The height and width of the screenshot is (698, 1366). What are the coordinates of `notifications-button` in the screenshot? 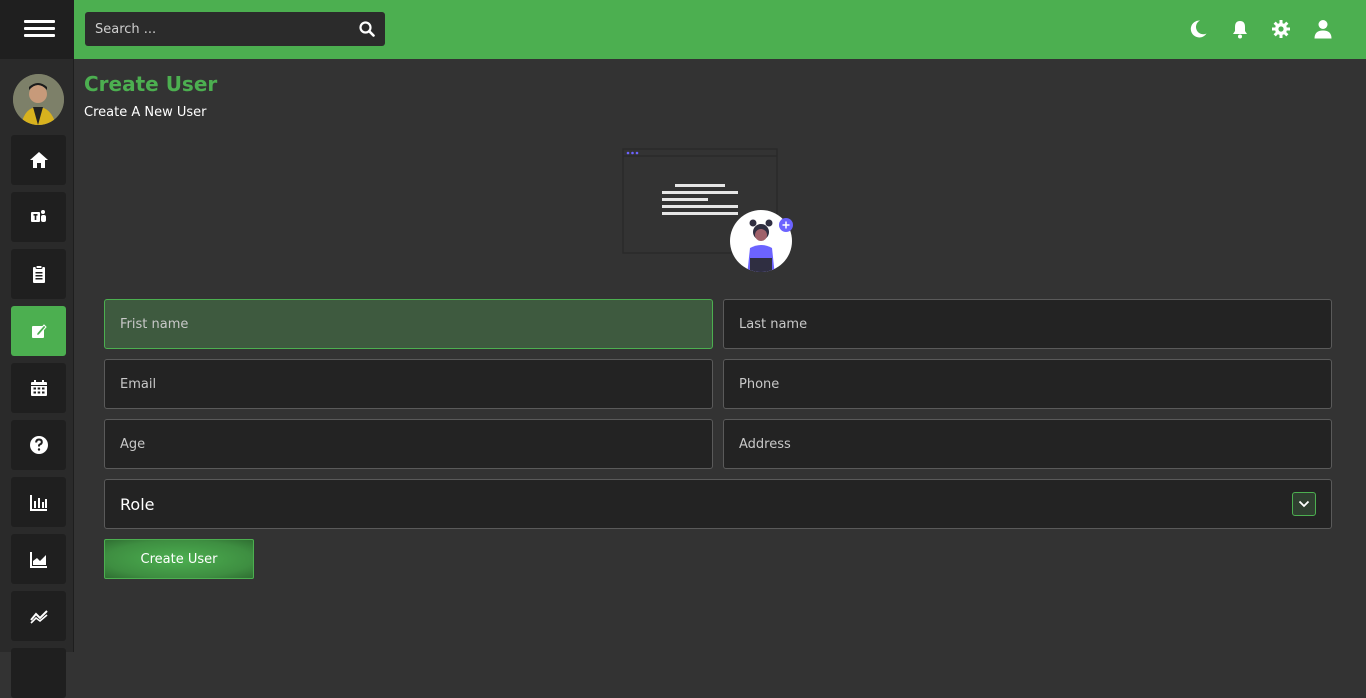 It's located at (1240, 29).